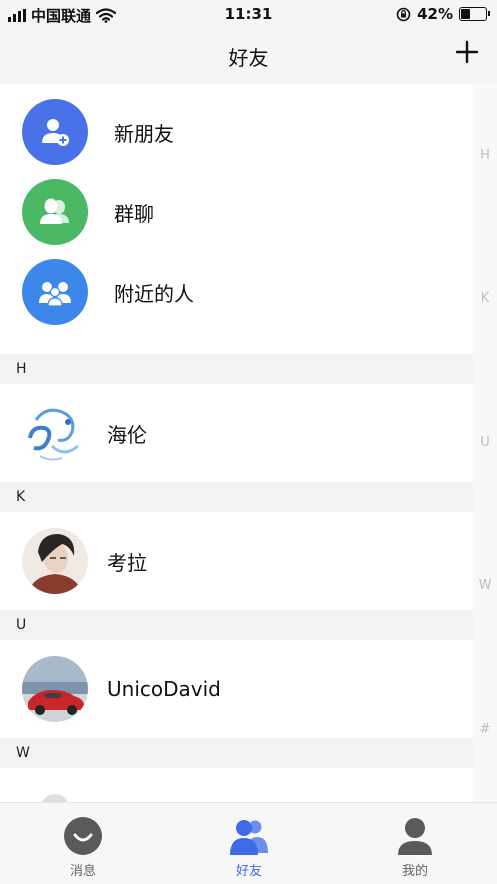  What do you see at coordinates (236, 292) in the screenshot?
I see `entry-people-nearby: 附近的人` at bounding box center [236, 292].